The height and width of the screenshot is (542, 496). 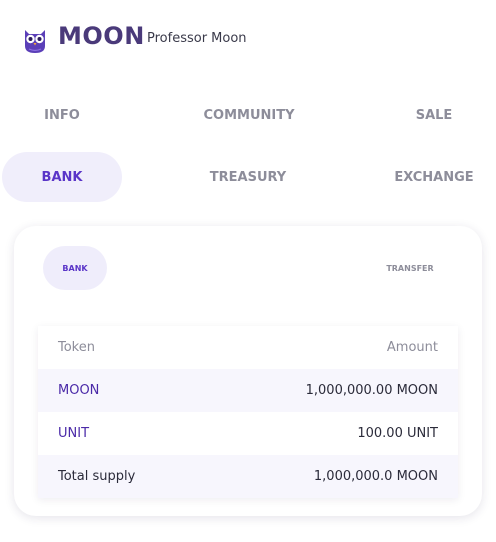 What do you see at coordinates (412, 347) in the screenshot?
I see `header-amount: Amount` at bounding box center [412, 347].